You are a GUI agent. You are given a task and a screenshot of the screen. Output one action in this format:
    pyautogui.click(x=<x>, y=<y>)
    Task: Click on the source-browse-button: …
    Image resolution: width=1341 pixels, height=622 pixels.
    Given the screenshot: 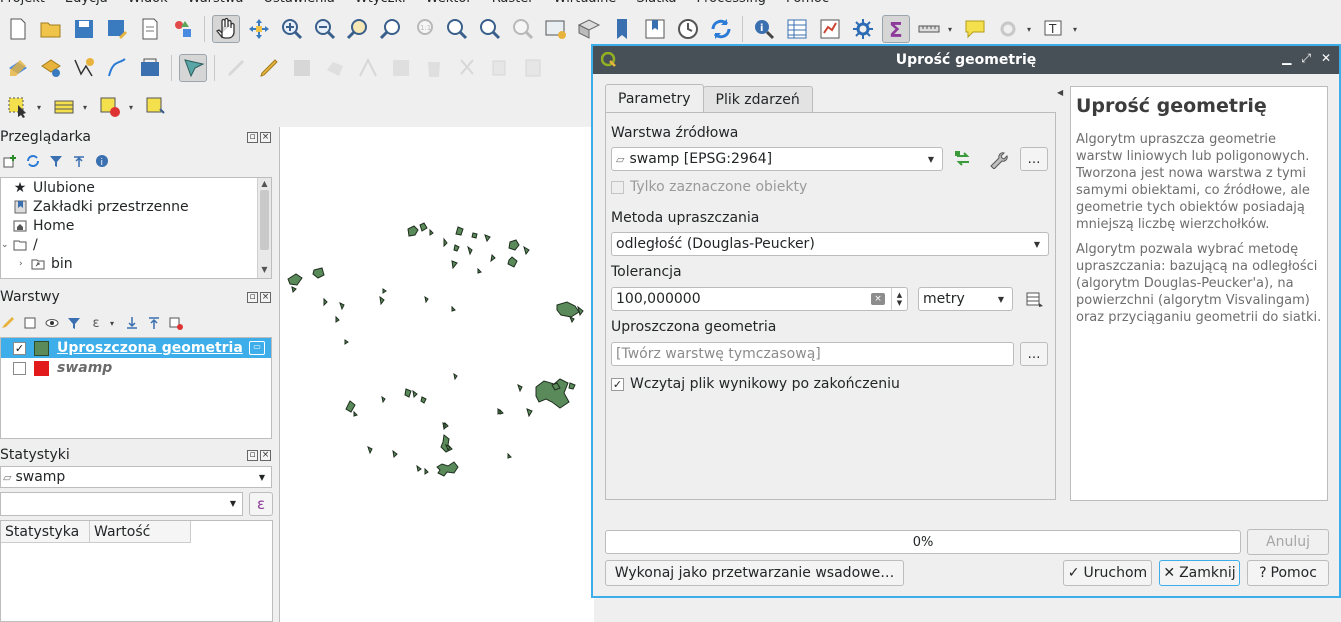 What is the action you would take?
    pyautogui.click(x=1034, y=159)
    